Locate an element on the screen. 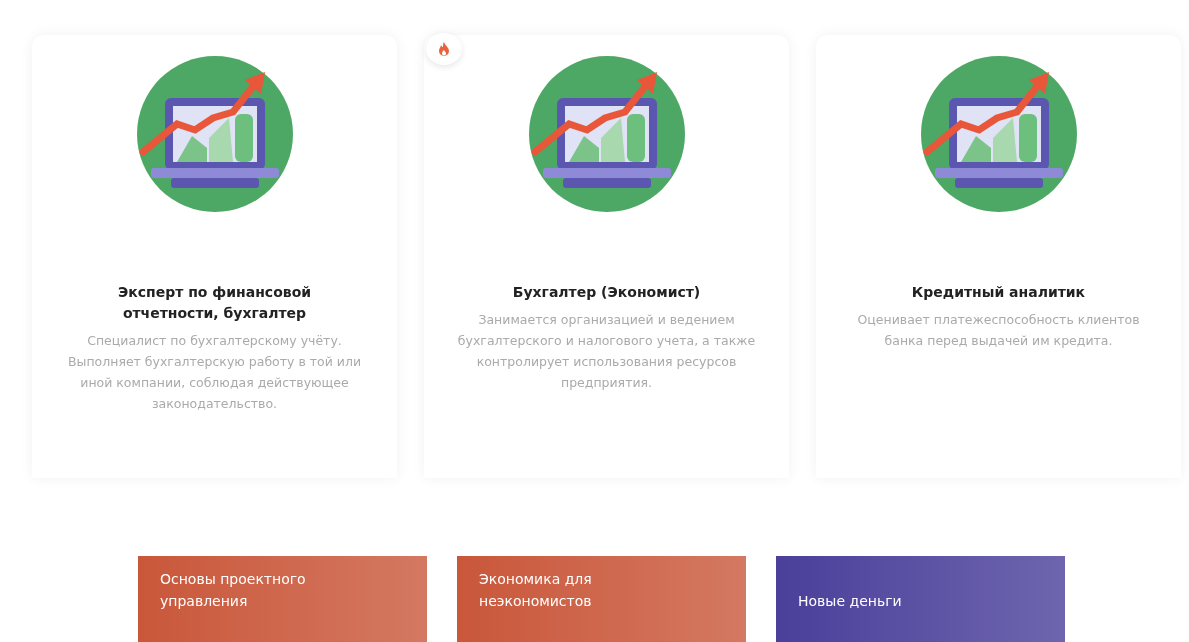 The width and height of the screenshot is (1189, 642). course-title: Новые деньги is located at coordinates (850, 601).